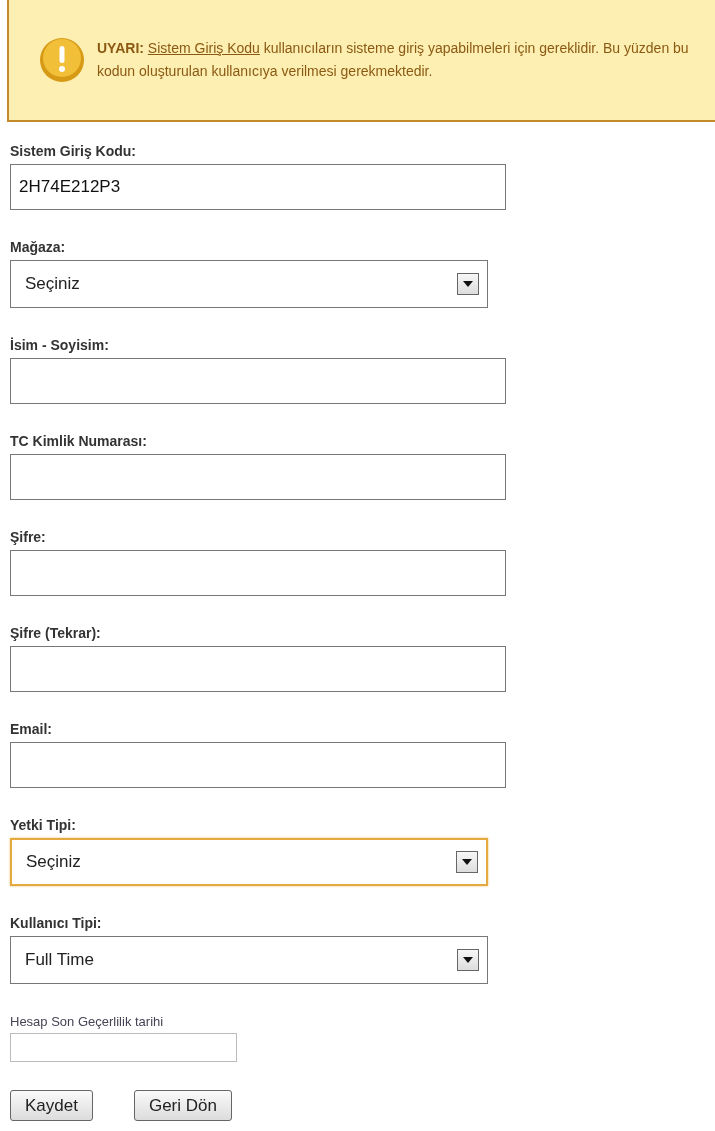  I want to click on back-button: Geri Dön, so click(182, 1105).